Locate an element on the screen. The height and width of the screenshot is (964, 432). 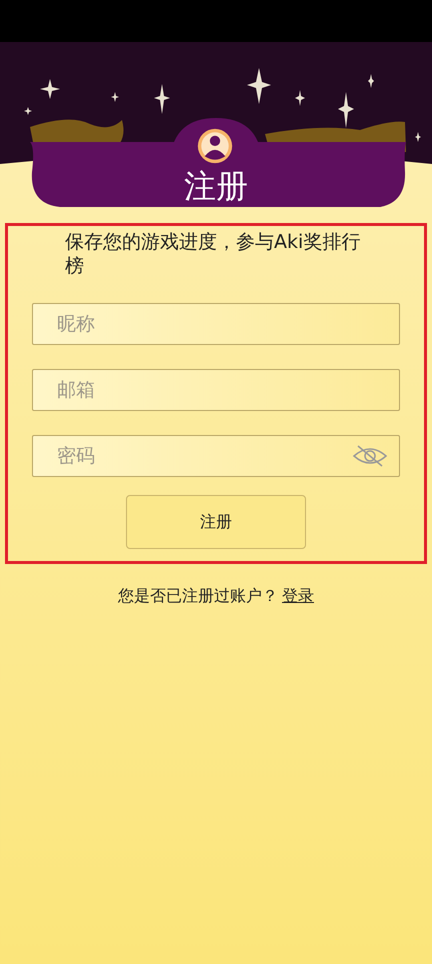
password-field: 密码 is located at coordinates (216, 456).